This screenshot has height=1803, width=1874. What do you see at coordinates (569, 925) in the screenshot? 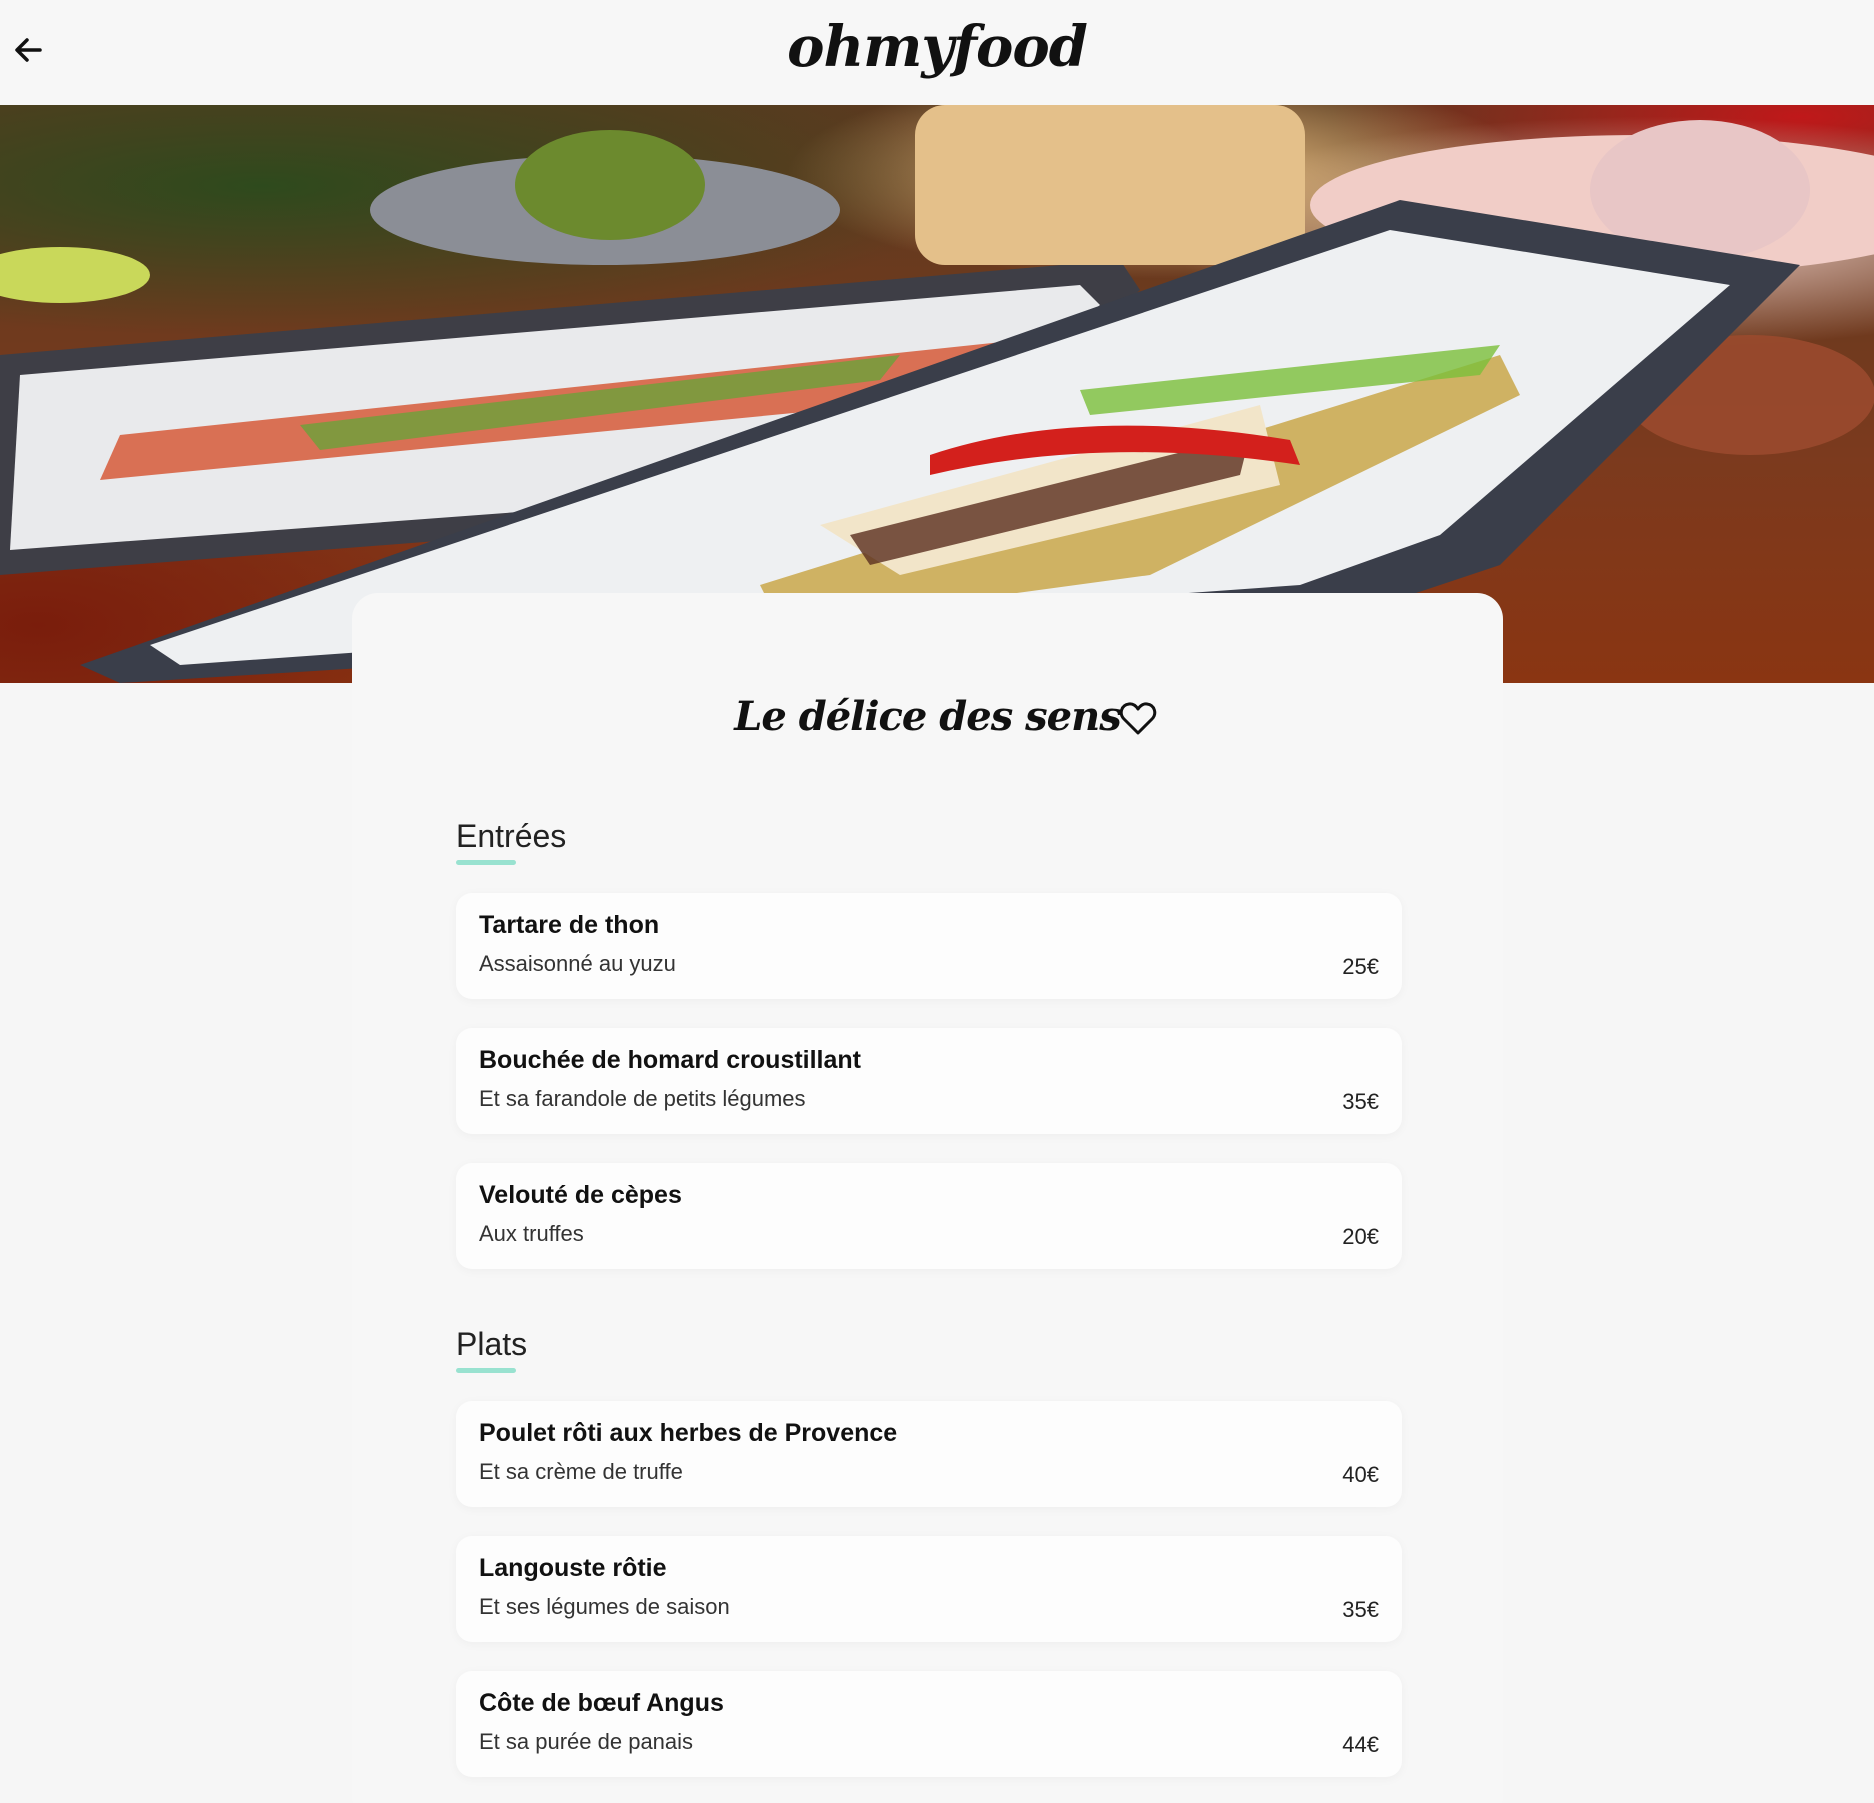
I see `dish-name: Tartare de thon` at bounding box center [569, 925].